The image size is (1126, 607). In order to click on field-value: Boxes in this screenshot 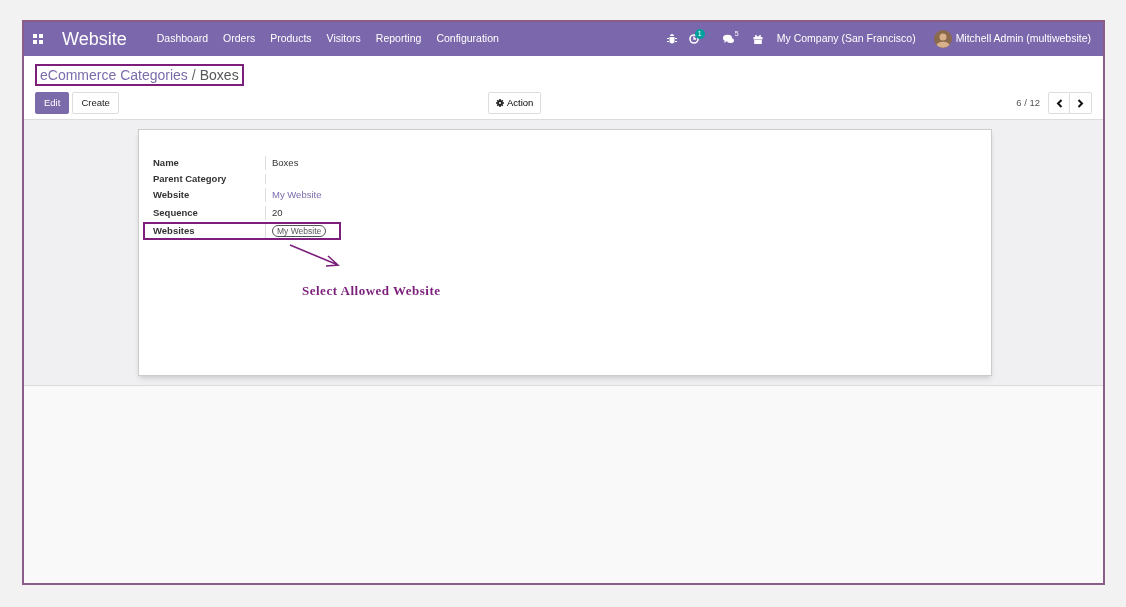, I will do `click(285, 162)`.